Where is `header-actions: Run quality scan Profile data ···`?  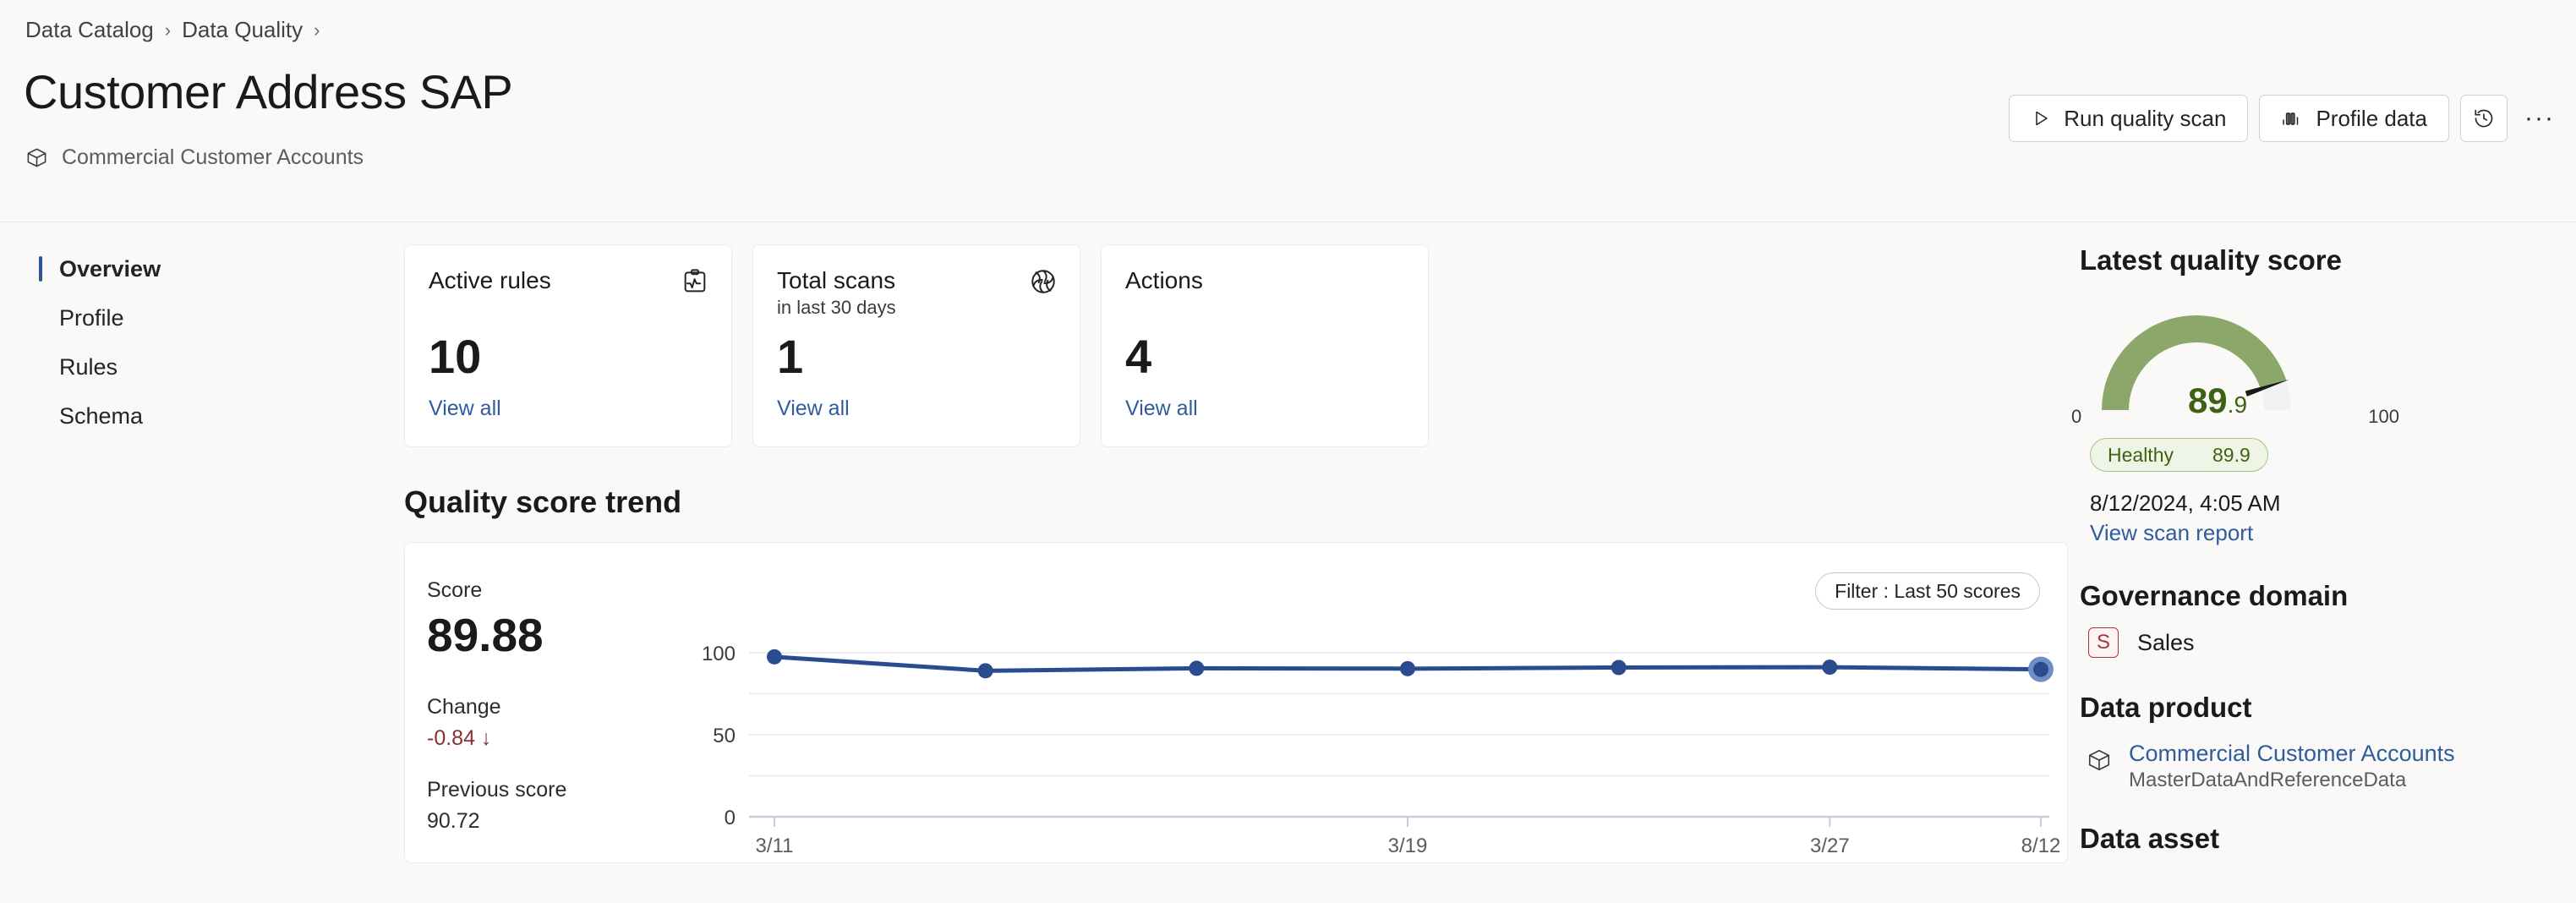
header-actions: Run quality scan Profile data ··· is located at coordinates (2285, 118).